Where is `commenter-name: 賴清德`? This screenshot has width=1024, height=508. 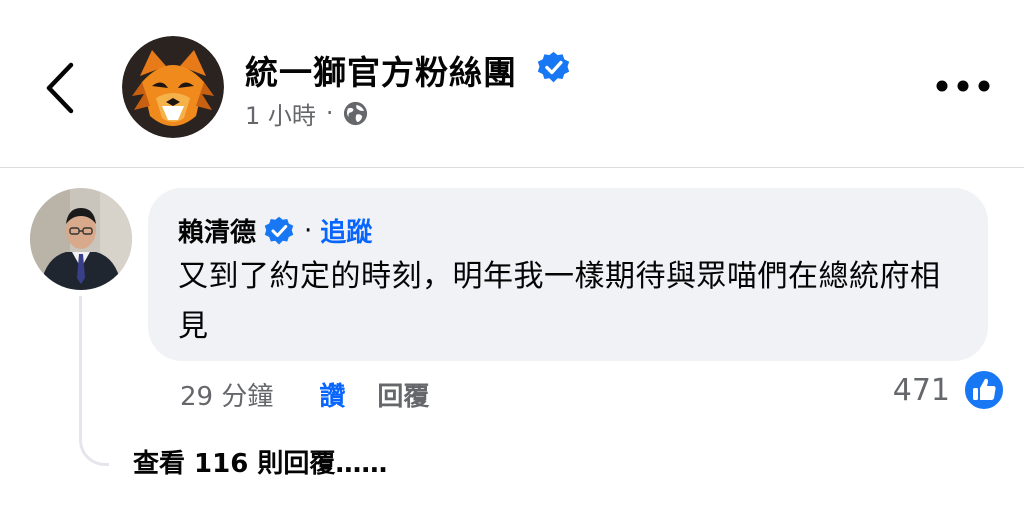 commenter-name: 賴清德 is located at coordinates (217, 230).